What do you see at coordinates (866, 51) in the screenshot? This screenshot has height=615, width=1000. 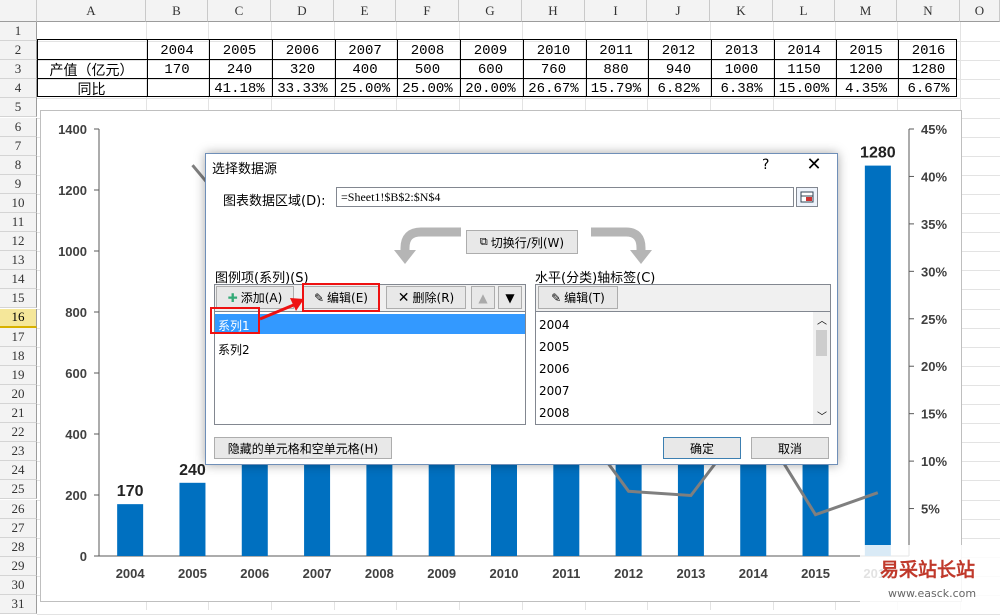 I see `year-cell: 2015` at bounding box center [866, 51].